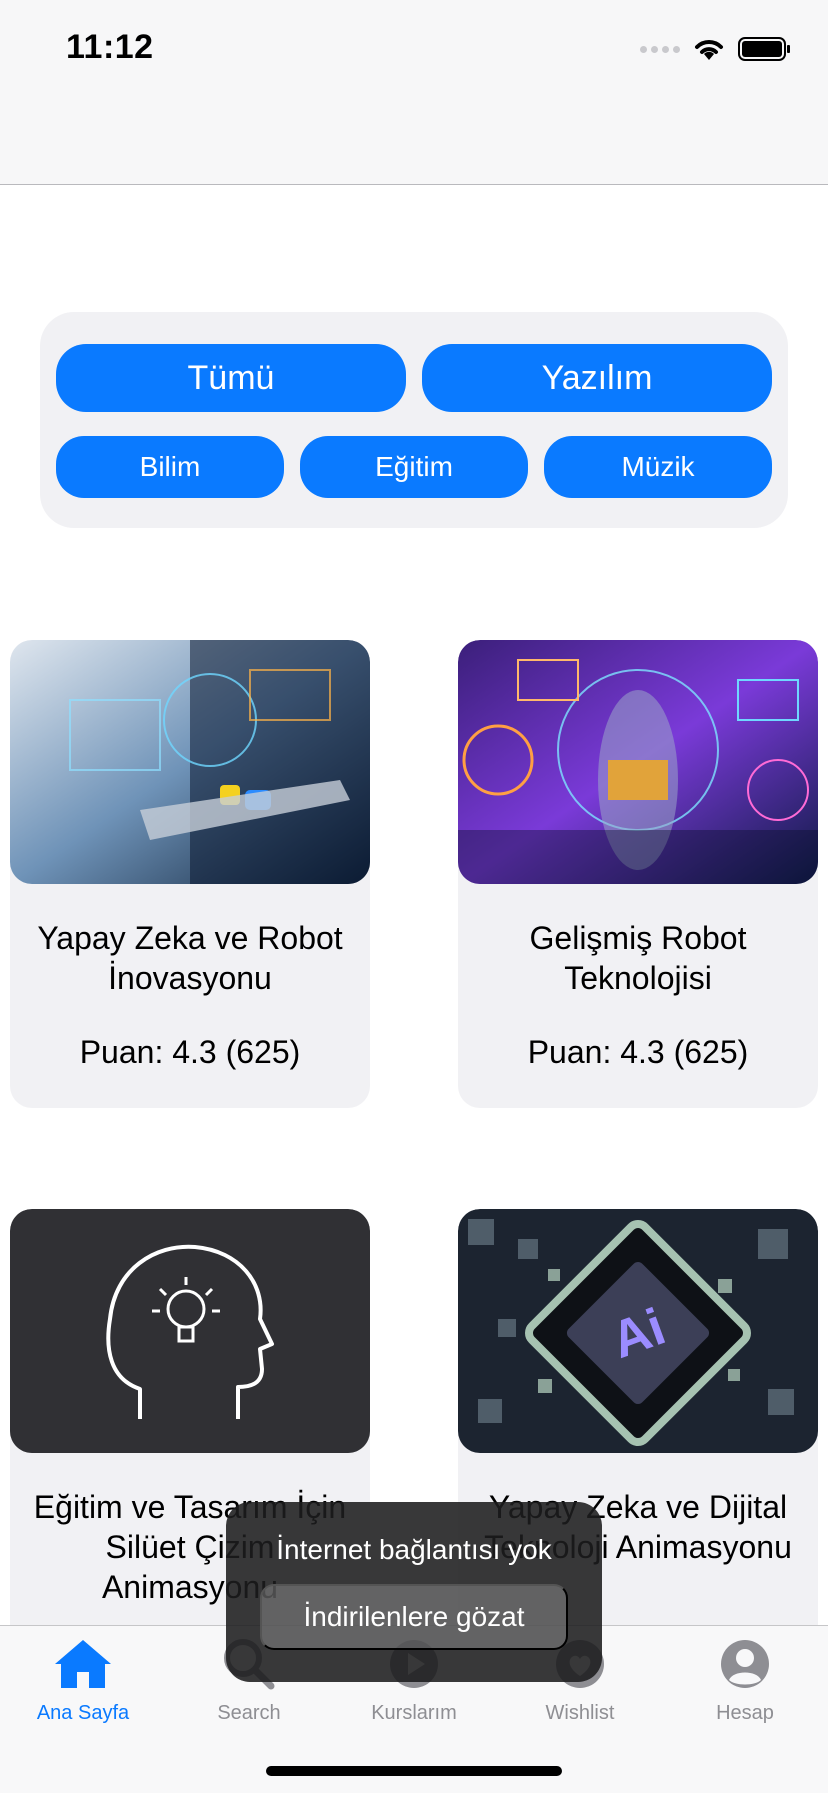 The image size is (828, 1793). Describe the element at coordinates (83, 1664) in the screenshot. I see `home-icon` at that location.